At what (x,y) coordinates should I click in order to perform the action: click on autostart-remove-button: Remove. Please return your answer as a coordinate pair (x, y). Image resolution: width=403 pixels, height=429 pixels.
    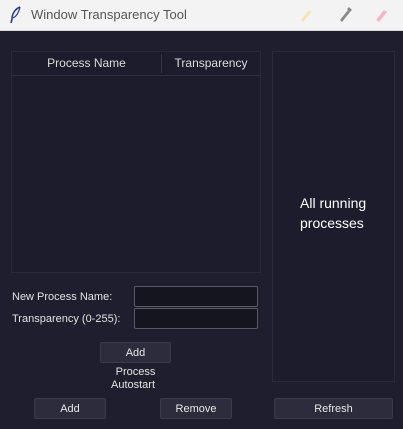
    Looking at the image, I should click on (196, 408).